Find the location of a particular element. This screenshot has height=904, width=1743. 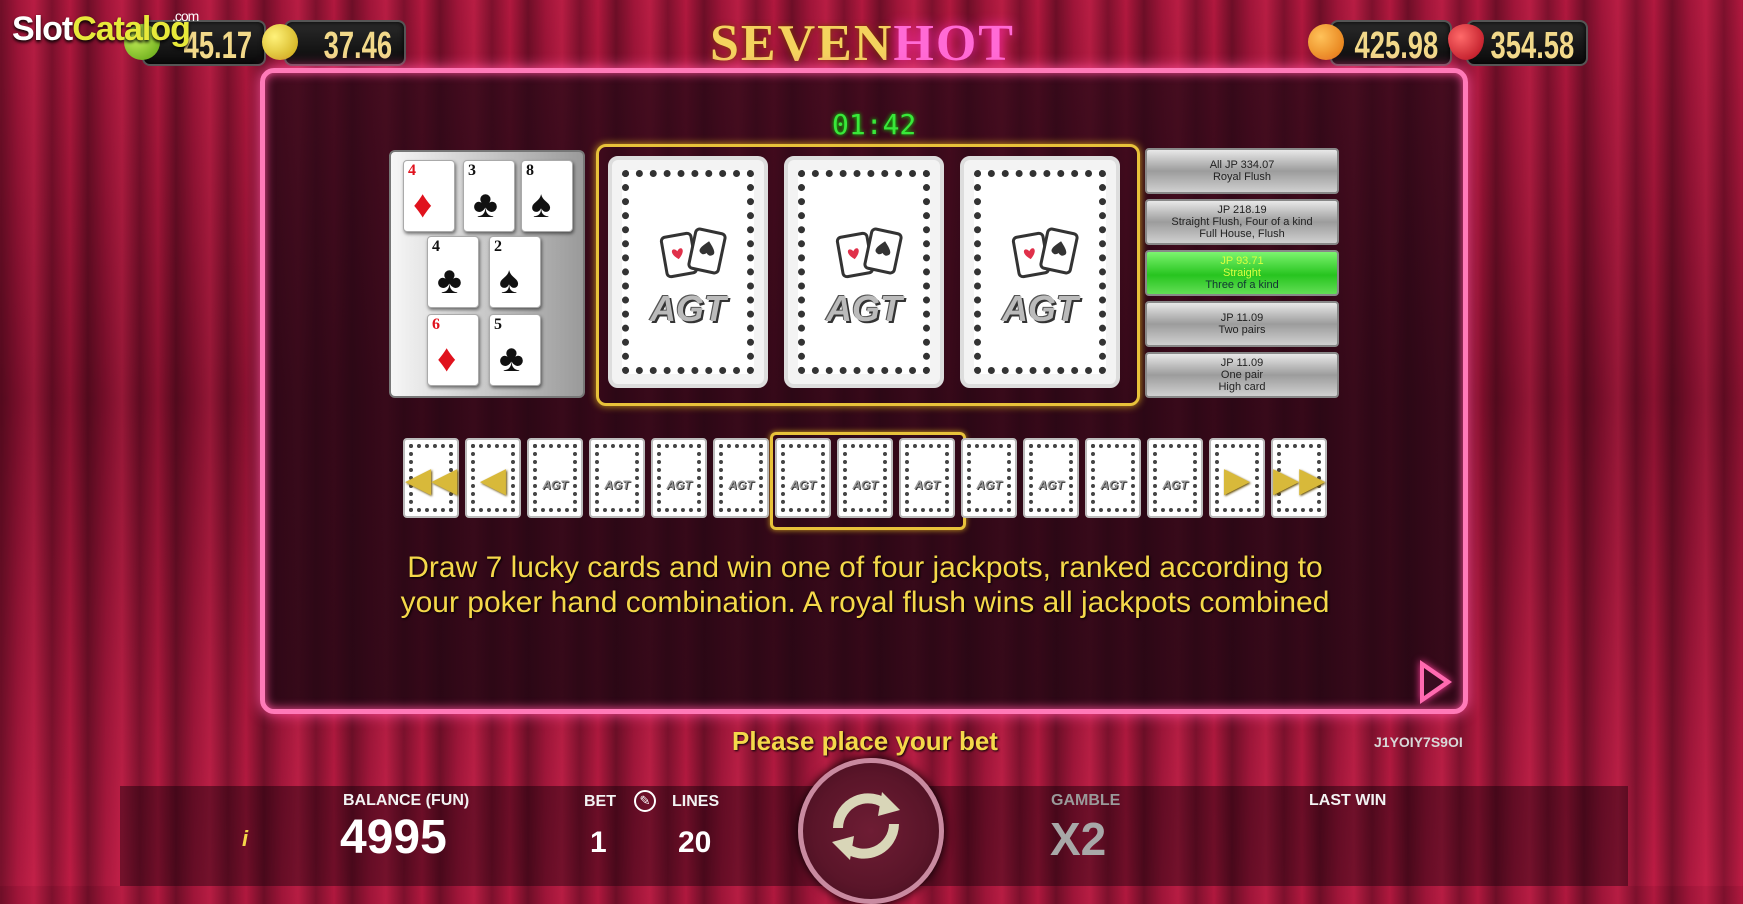

hand-card: 3 ♣ is located at coordinates (489, 196).